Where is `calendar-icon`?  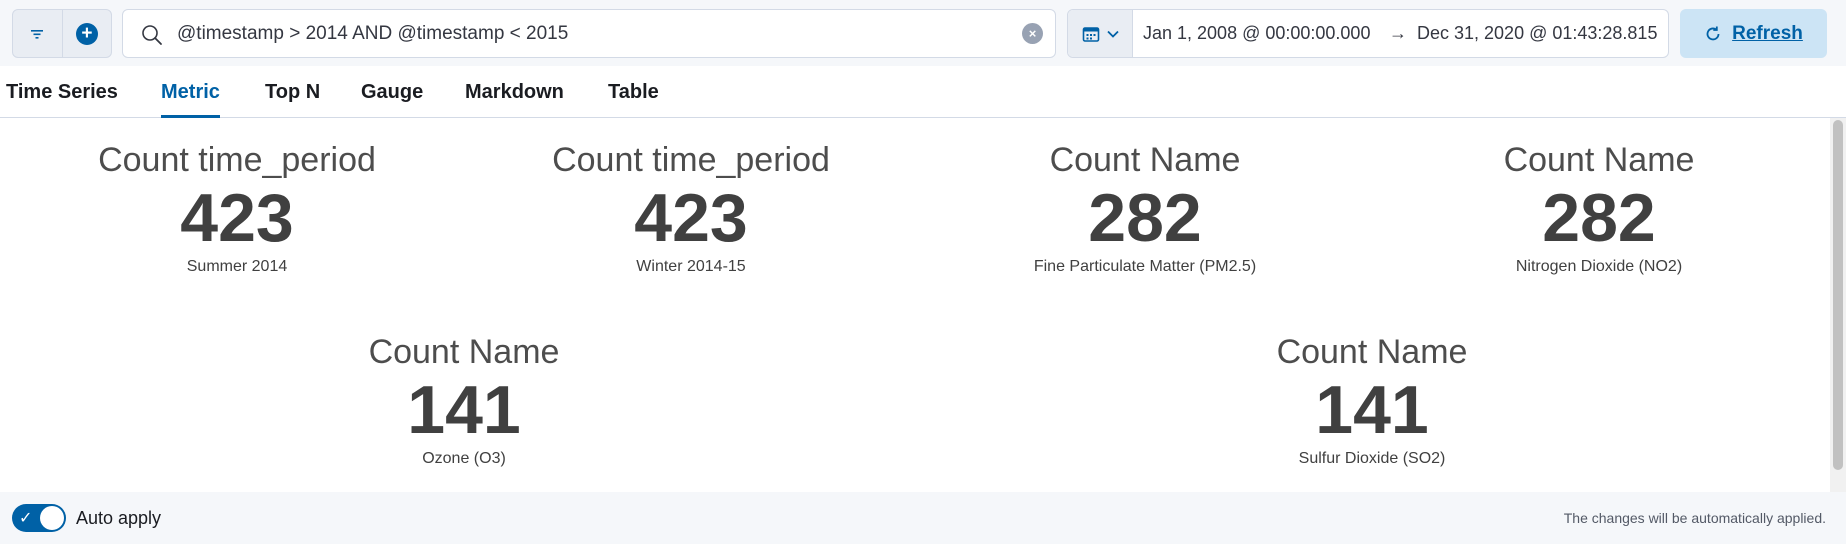 calendar-icon is located at coordinates (1090, 34).